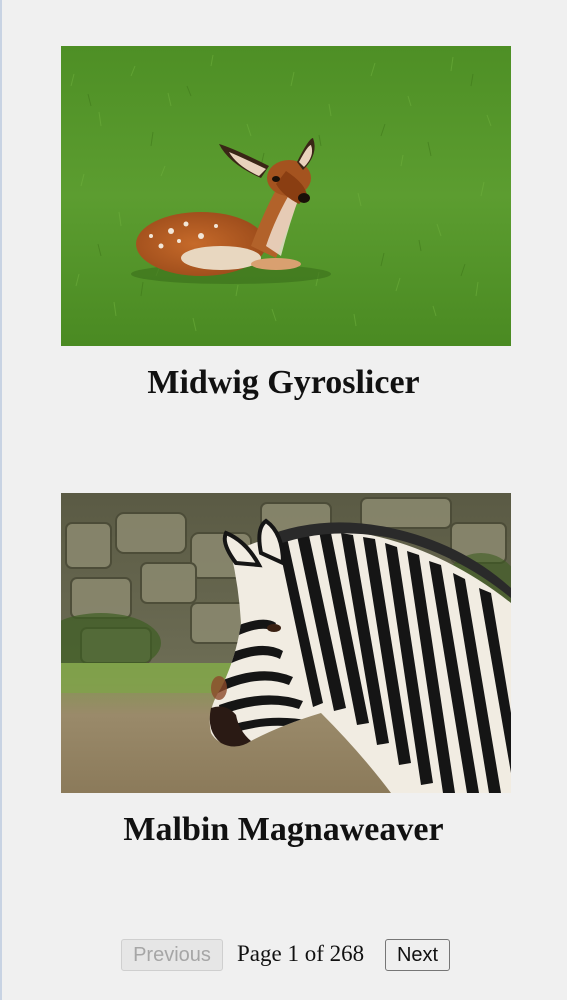 The width and height of the screenshot is (567, 1000). I want to click on page-indicator: Page 1 of 268, so click(301, 953).